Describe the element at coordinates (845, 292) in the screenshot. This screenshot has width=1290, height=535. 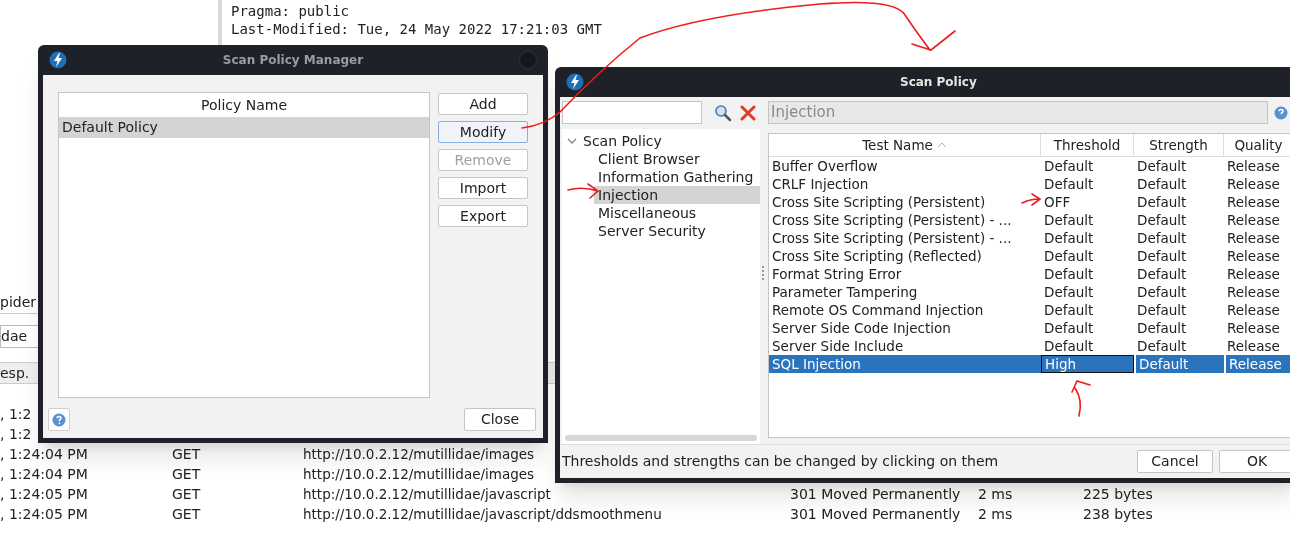
I see `table-cell-text: Parameter Tampering` at that location.